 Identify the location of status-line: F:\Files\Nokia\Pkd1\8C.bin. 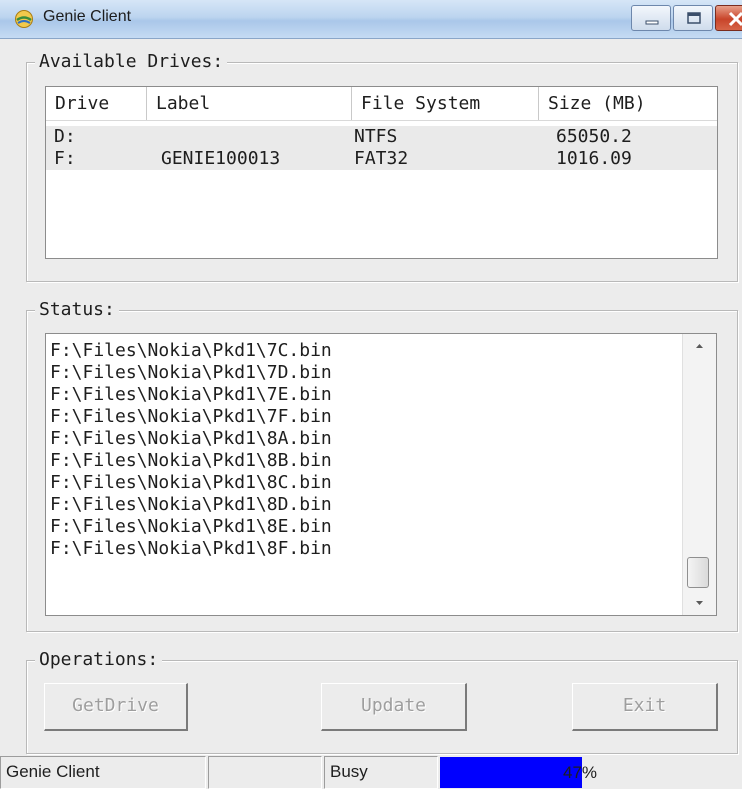
(191, 482).